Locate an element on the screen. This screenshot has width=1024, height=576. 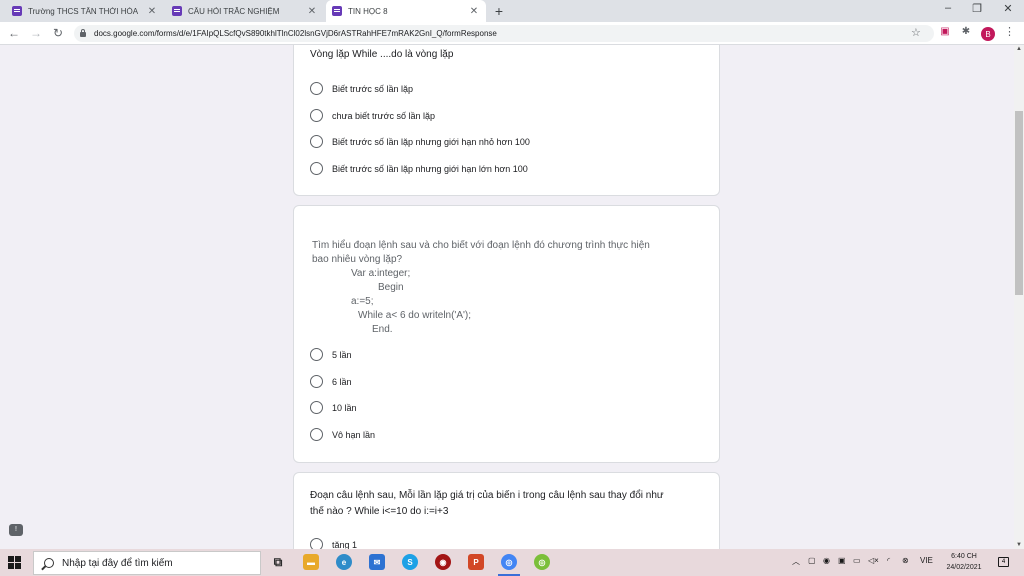
radio-option: Biết trước số lần lặp is located at coordinates (361, 88).